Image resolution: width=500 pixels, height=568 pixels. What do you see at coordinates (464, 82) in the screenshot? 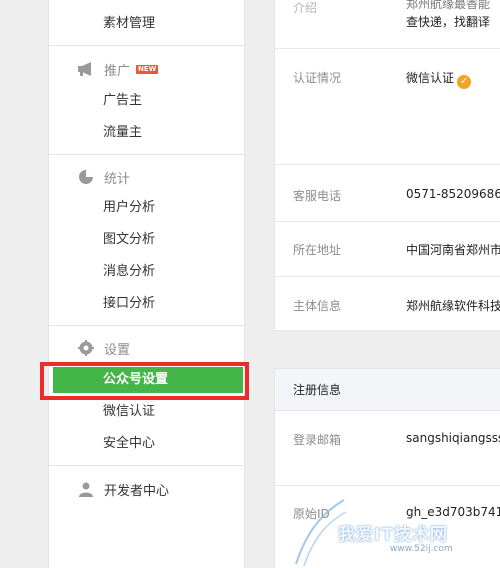
I see `verified-check-icon: ✓` at bounding box center [464, 82].